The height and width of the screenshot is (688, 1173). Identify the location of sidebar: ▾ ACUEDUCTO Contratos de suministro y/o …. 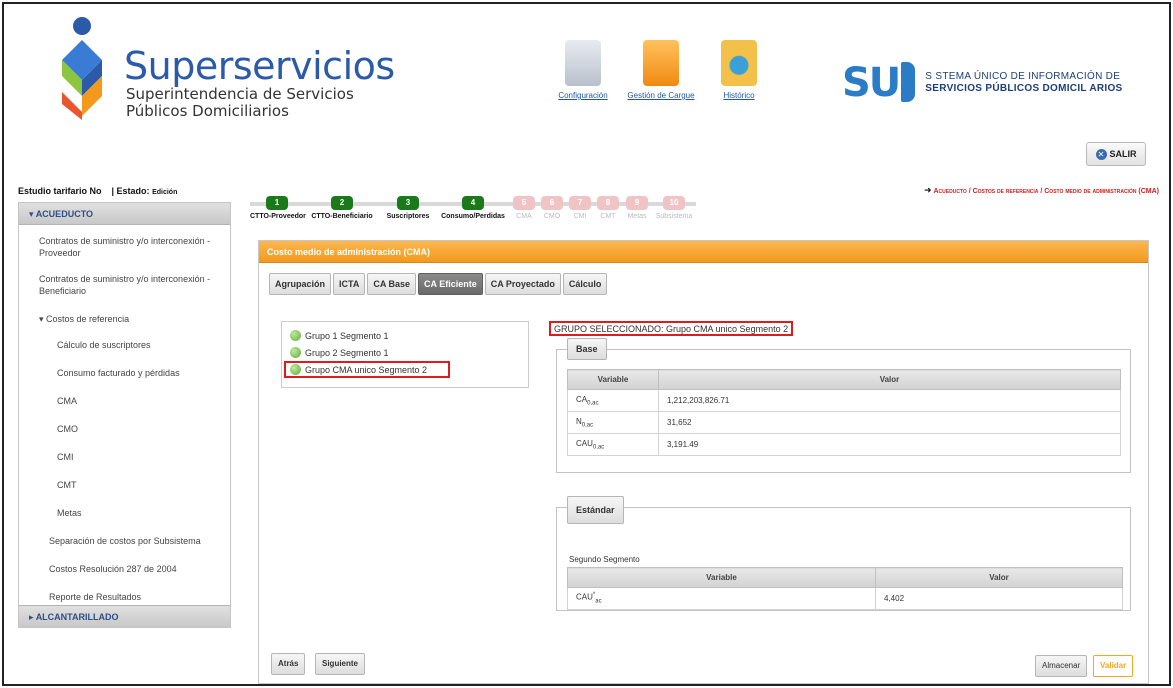
(124, 415).